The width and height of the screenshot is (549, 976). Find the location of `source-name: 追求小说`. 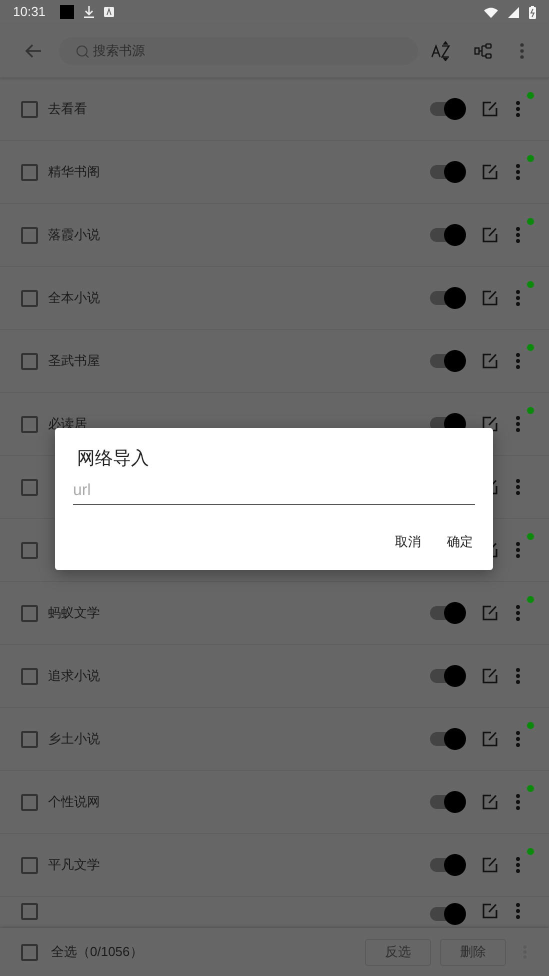

source-name: 追求小说 is located at coordinates (74, 675).